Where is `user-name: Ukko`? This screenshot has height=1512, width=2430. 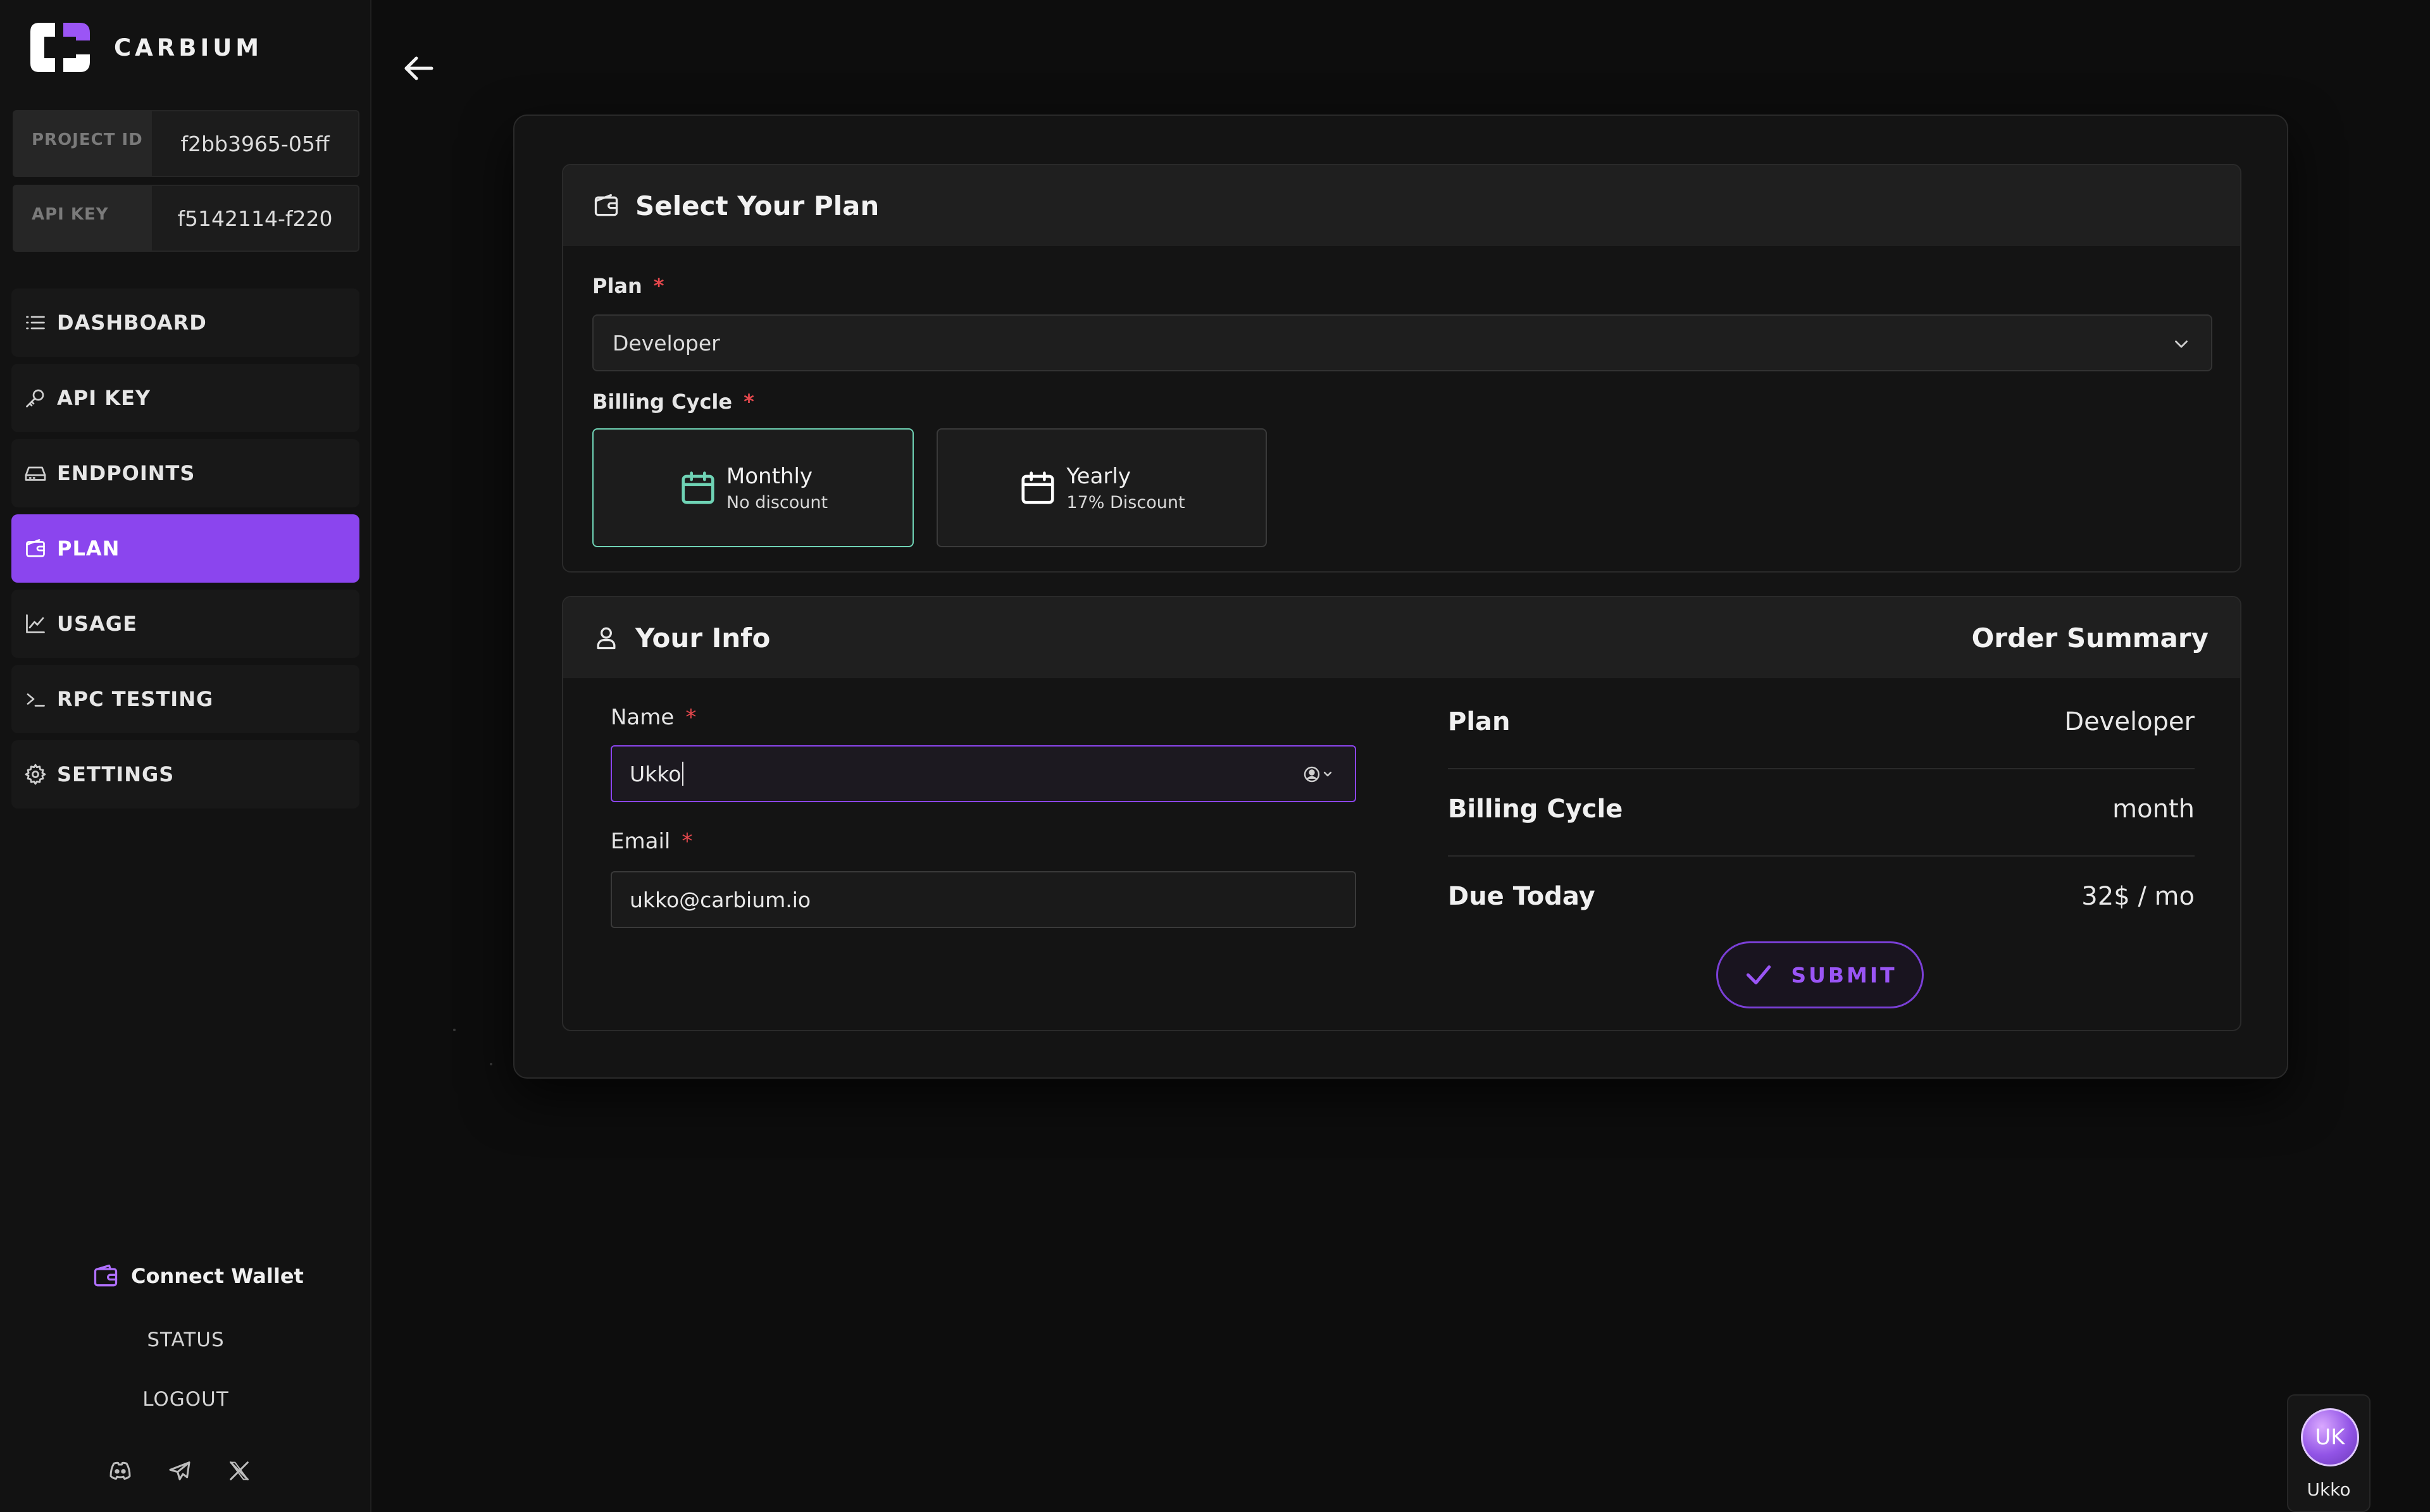
user-name: Ukko is located at coordinates (2329, 1490).